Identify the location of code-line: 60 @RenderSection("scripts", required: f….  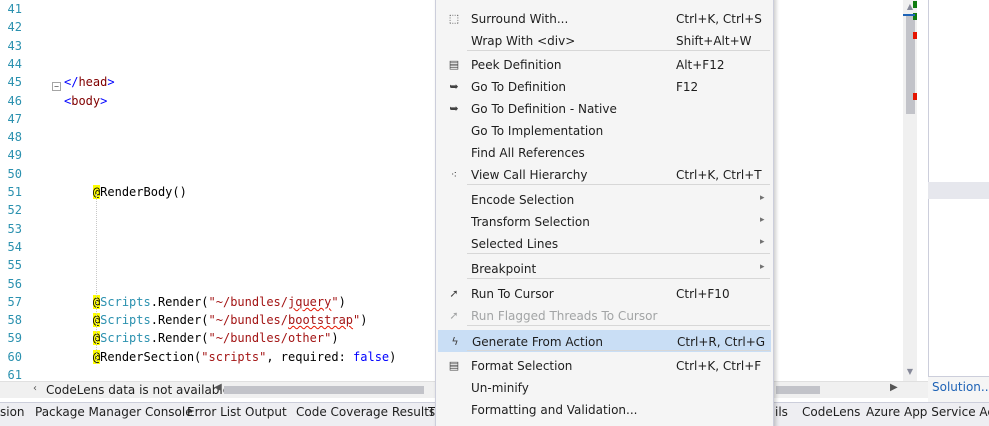
(220, 357).